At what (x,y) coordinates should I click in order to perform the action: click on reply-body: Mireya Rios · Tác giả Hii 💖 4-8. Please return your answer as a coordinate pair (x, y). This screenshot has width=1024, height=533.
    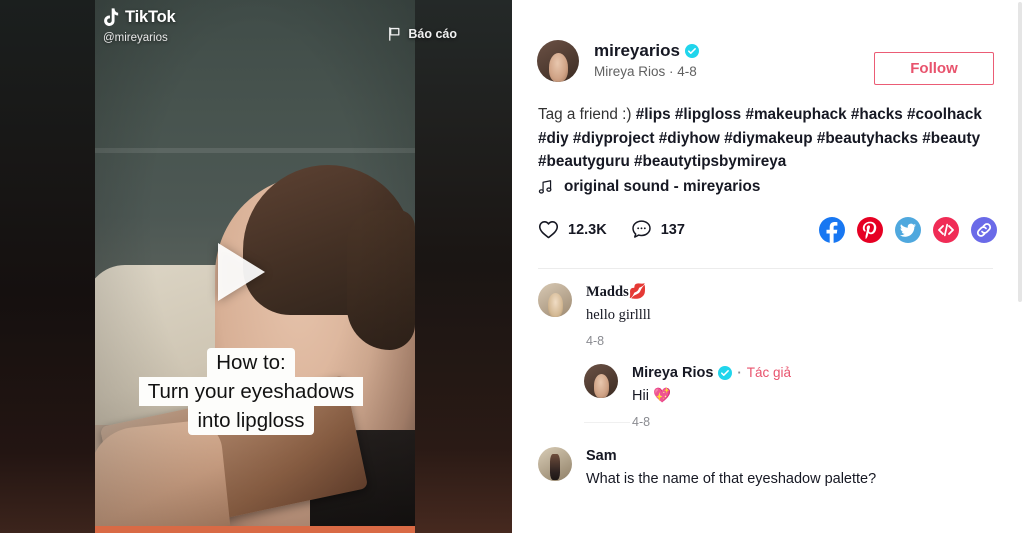
    Looking at the image, I should click on (711, 396).